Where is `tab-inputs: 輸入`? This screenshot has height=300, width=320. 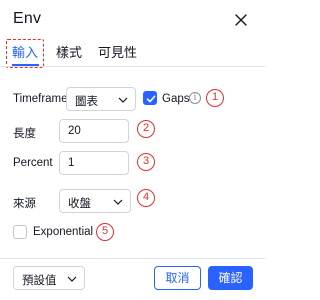 tab-inputs: 輸入 is located at coordinates (25, 51).